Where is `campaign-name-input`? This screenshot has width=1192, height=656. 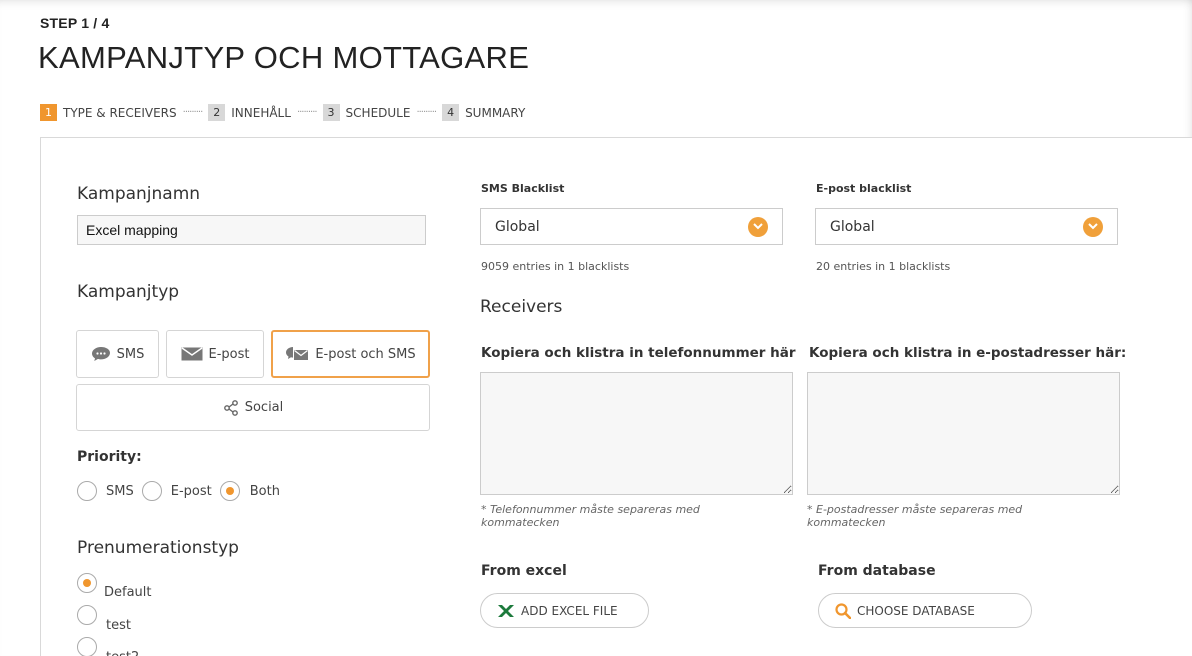
campaign-name-input is located at coordinates (251, 230).